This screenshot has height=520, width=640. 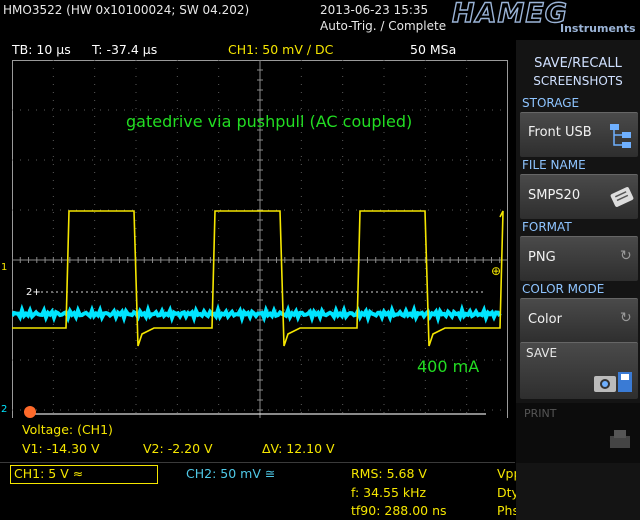 I want to click on panel-title: SAVE/RECALL, so click(x=578, y=63).